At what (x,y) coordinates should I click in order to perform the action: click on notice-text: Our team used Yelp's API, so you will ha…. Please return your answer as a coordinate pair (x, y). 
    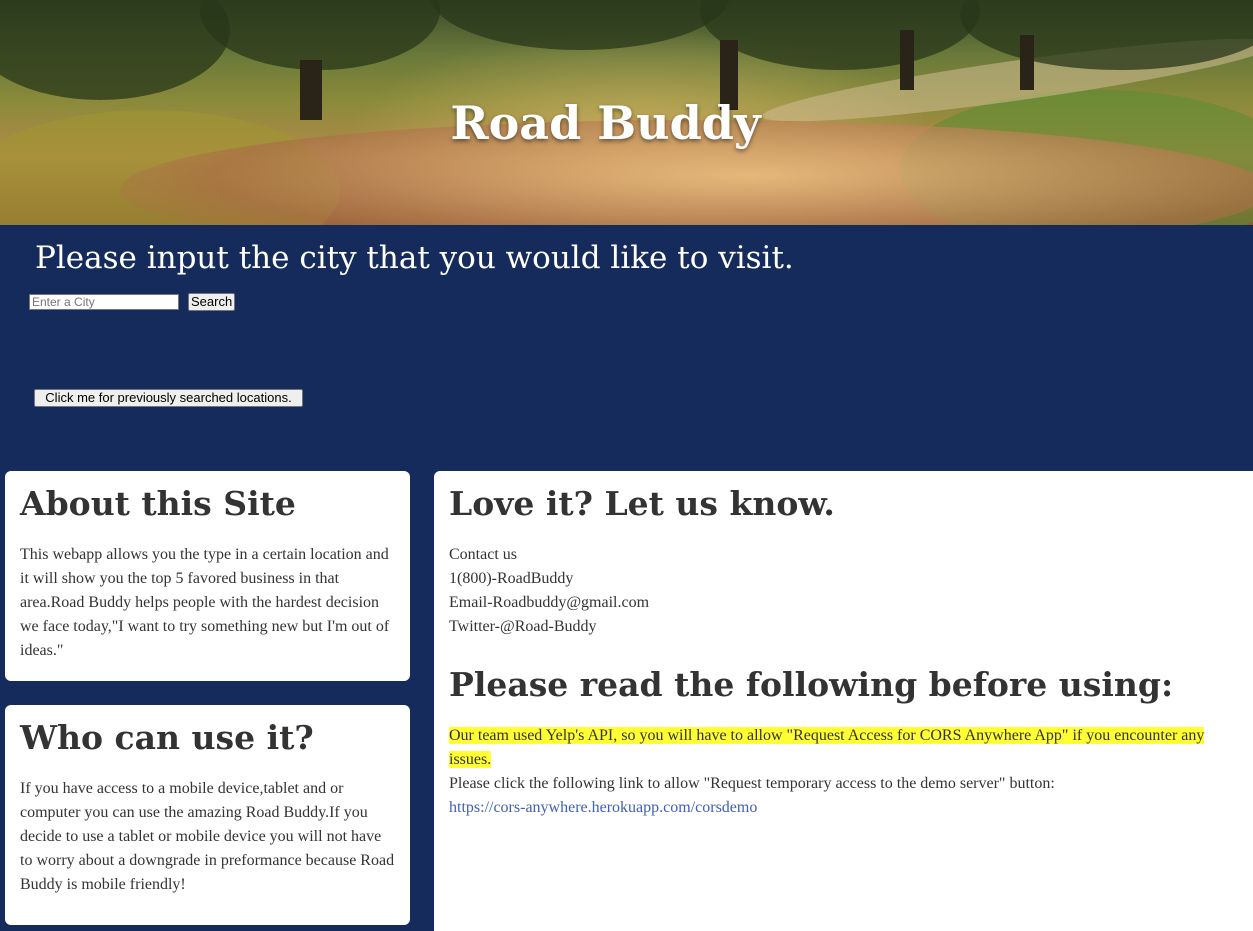
    Looking at the image, I should click on (849, 772).